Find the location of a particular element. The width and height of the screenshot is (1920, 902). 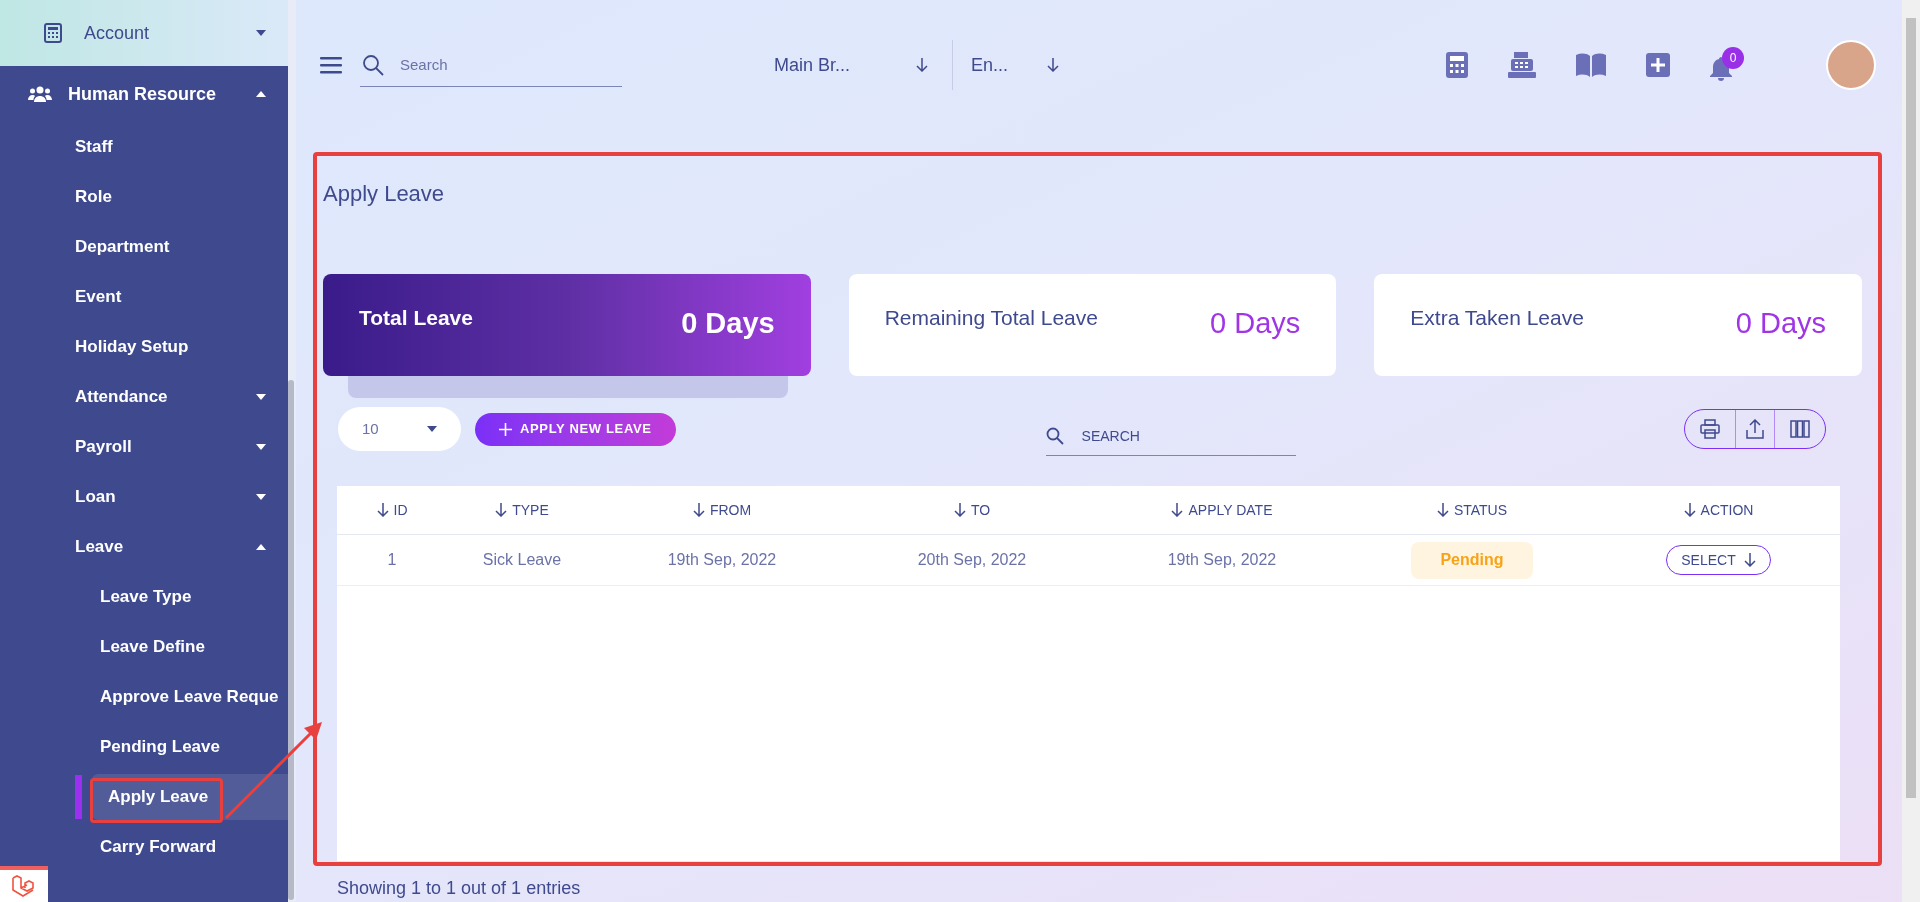

printer-icon is located at coordinates (1710, 429).